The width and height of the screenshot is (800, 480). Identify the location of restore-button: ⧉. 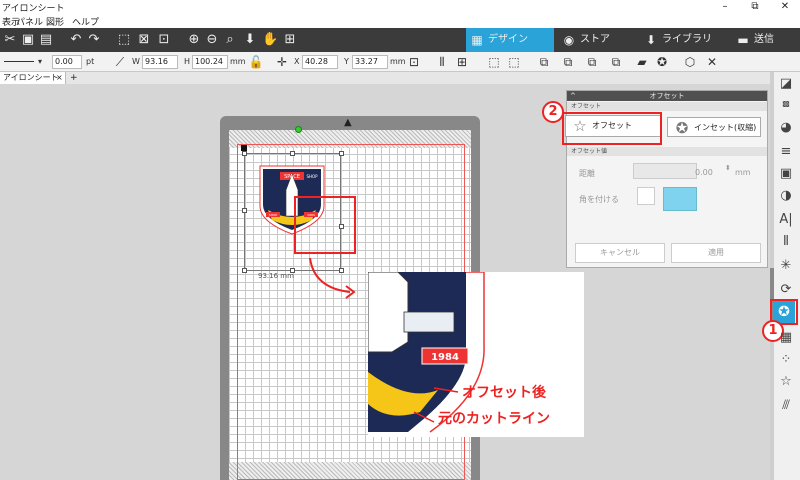
(755, 7).